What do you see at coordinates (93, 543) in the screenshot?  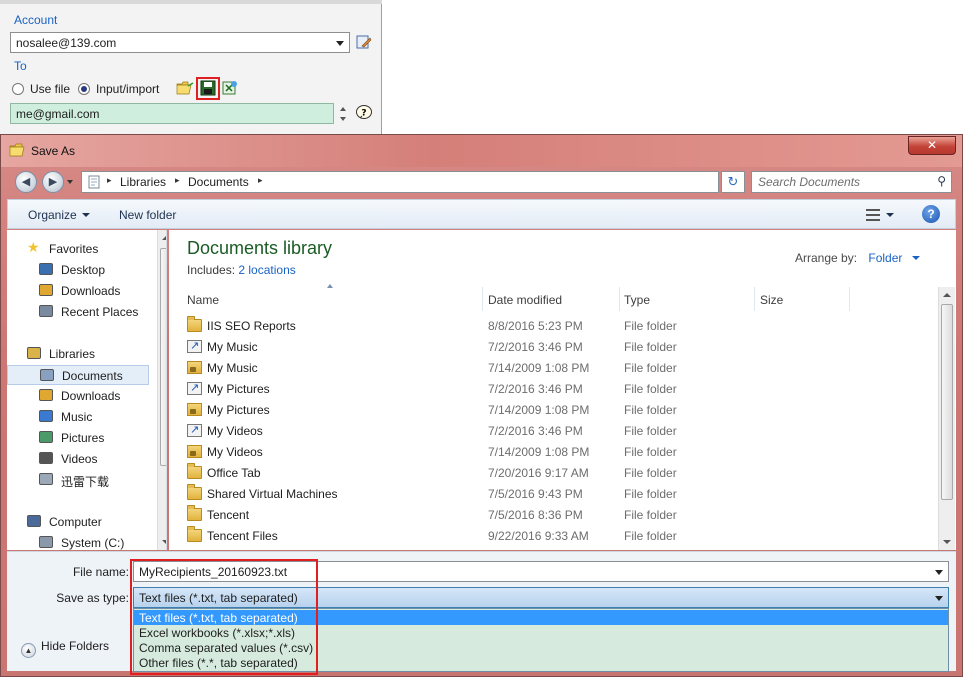 I see `nav-item-label: System (C:)` at bounding box center [93, 543].